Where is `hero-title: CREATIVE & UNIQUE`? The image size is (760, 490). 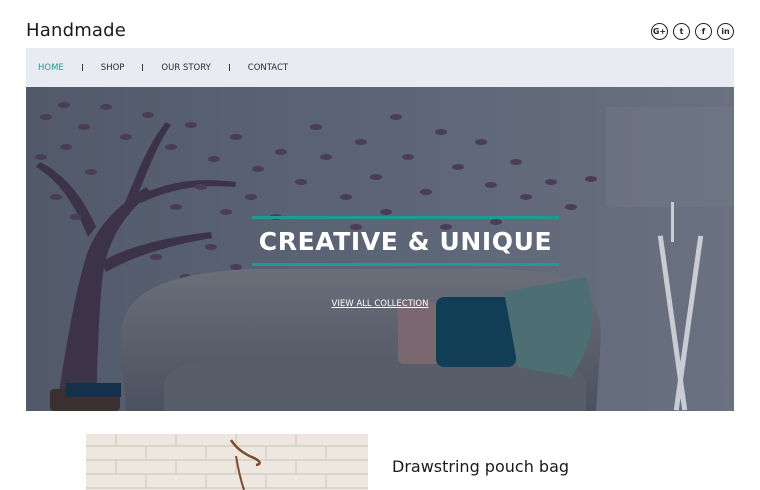
hero-title: CREATIVE & UNIQUE is located at coordinates (405, 241).